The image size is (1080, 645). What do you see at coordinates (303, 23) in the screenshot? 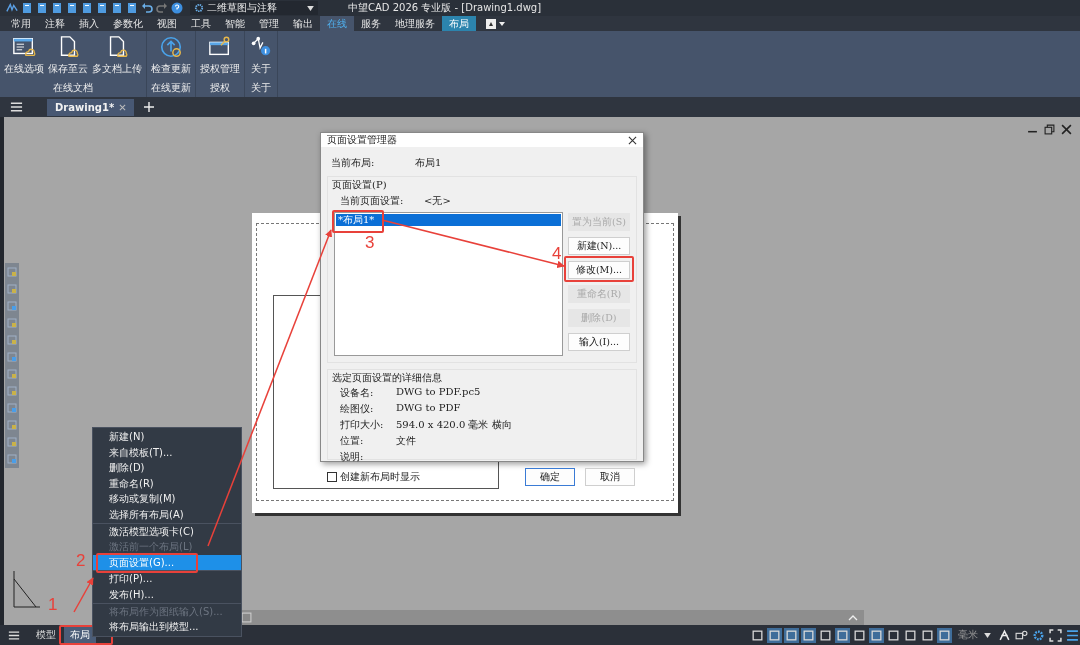
I see `ribbon-tab: 输出` at bounding box center [303, 23].